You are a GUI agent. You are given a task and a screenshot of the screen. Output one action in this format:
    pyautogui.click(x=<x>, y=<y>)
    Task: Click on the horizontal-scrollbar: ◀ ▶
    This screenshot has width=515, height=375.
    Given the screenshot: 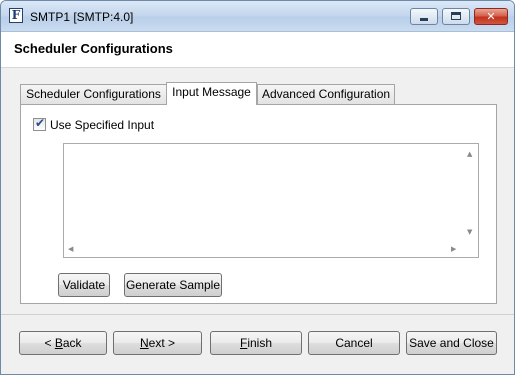 What is the action you would take?
    pyautogui.click(x=264, y=249)
    